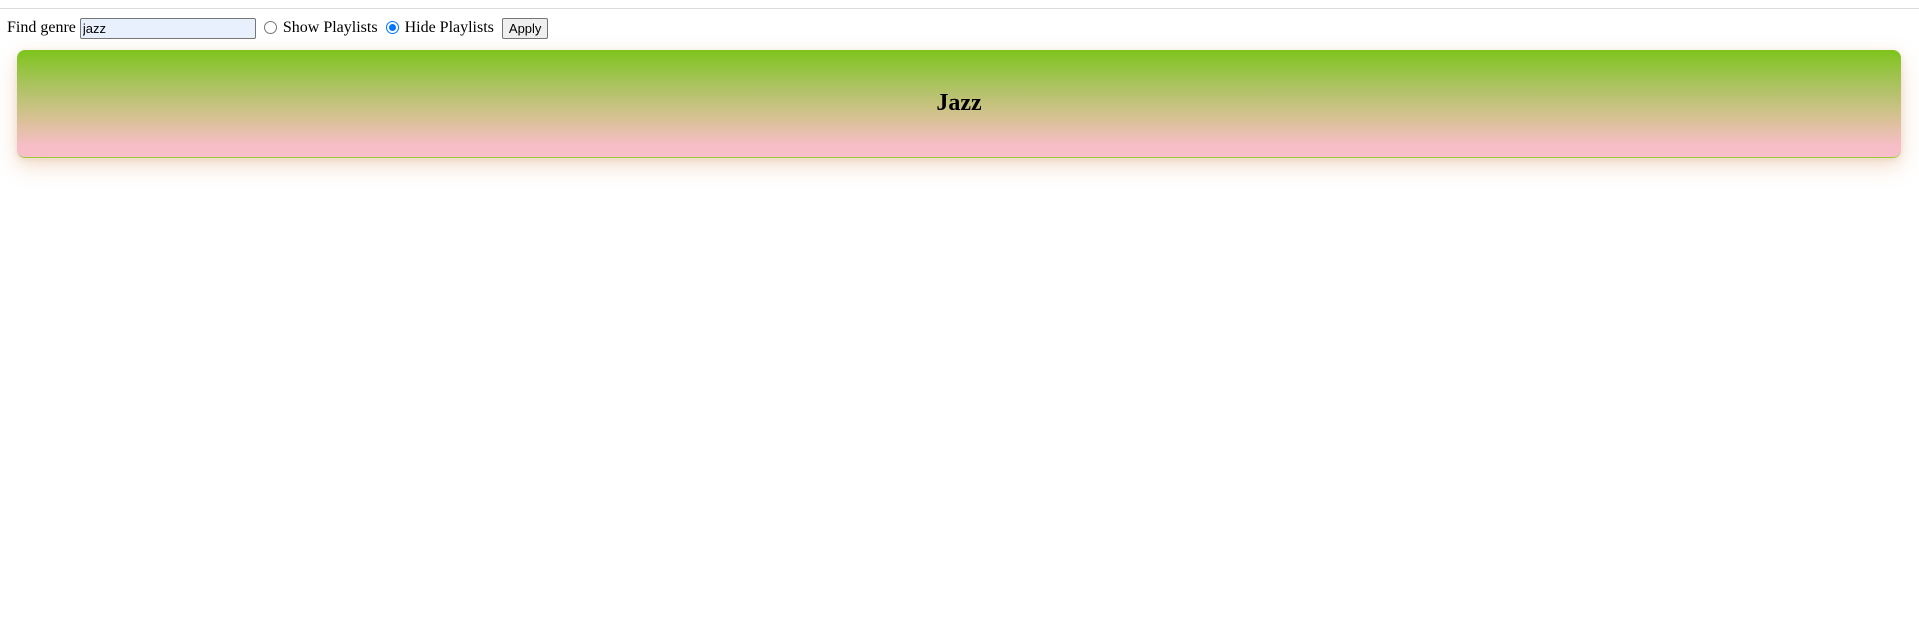  Describe the element at coordinates (270, 27) in the screenshot. I see `show-playlists-radio` at that location.